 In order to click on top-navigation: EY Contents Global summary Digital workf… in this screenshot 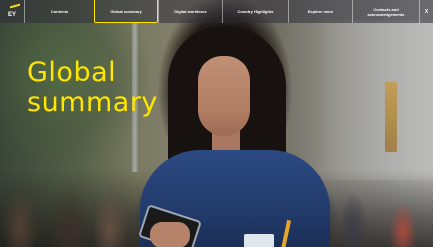, I will do `click(216, 11)`.